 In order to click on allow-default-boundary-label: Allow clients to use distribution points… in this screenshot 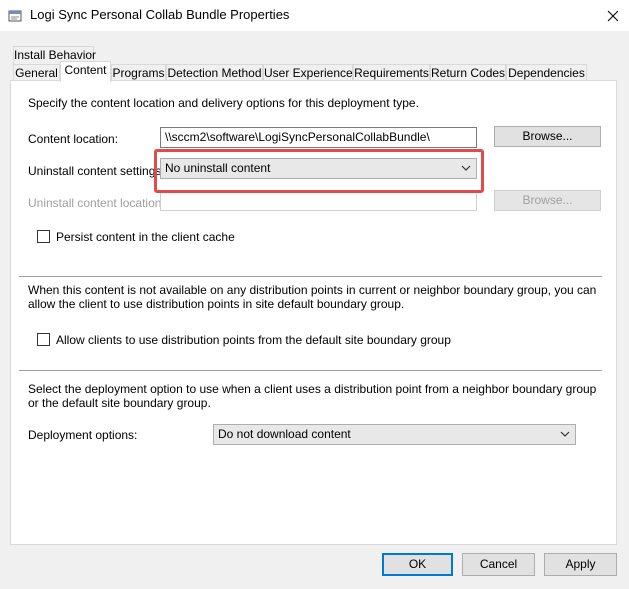, I will do `click(253, 340)`.